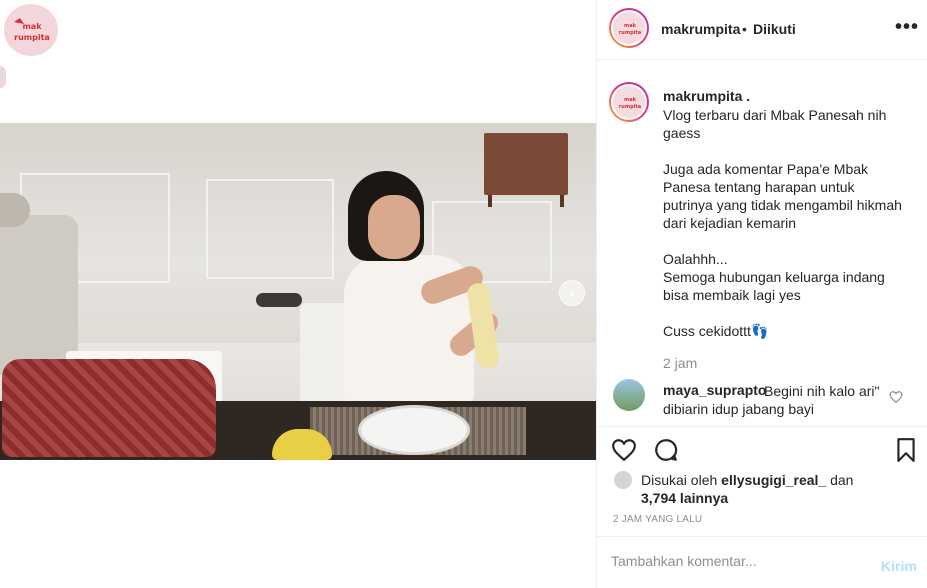  What do you see at coordinates (706, 96) in the screenshot?
I see `caption-username-link: makrumpita .` at bounding box center [706, 96].